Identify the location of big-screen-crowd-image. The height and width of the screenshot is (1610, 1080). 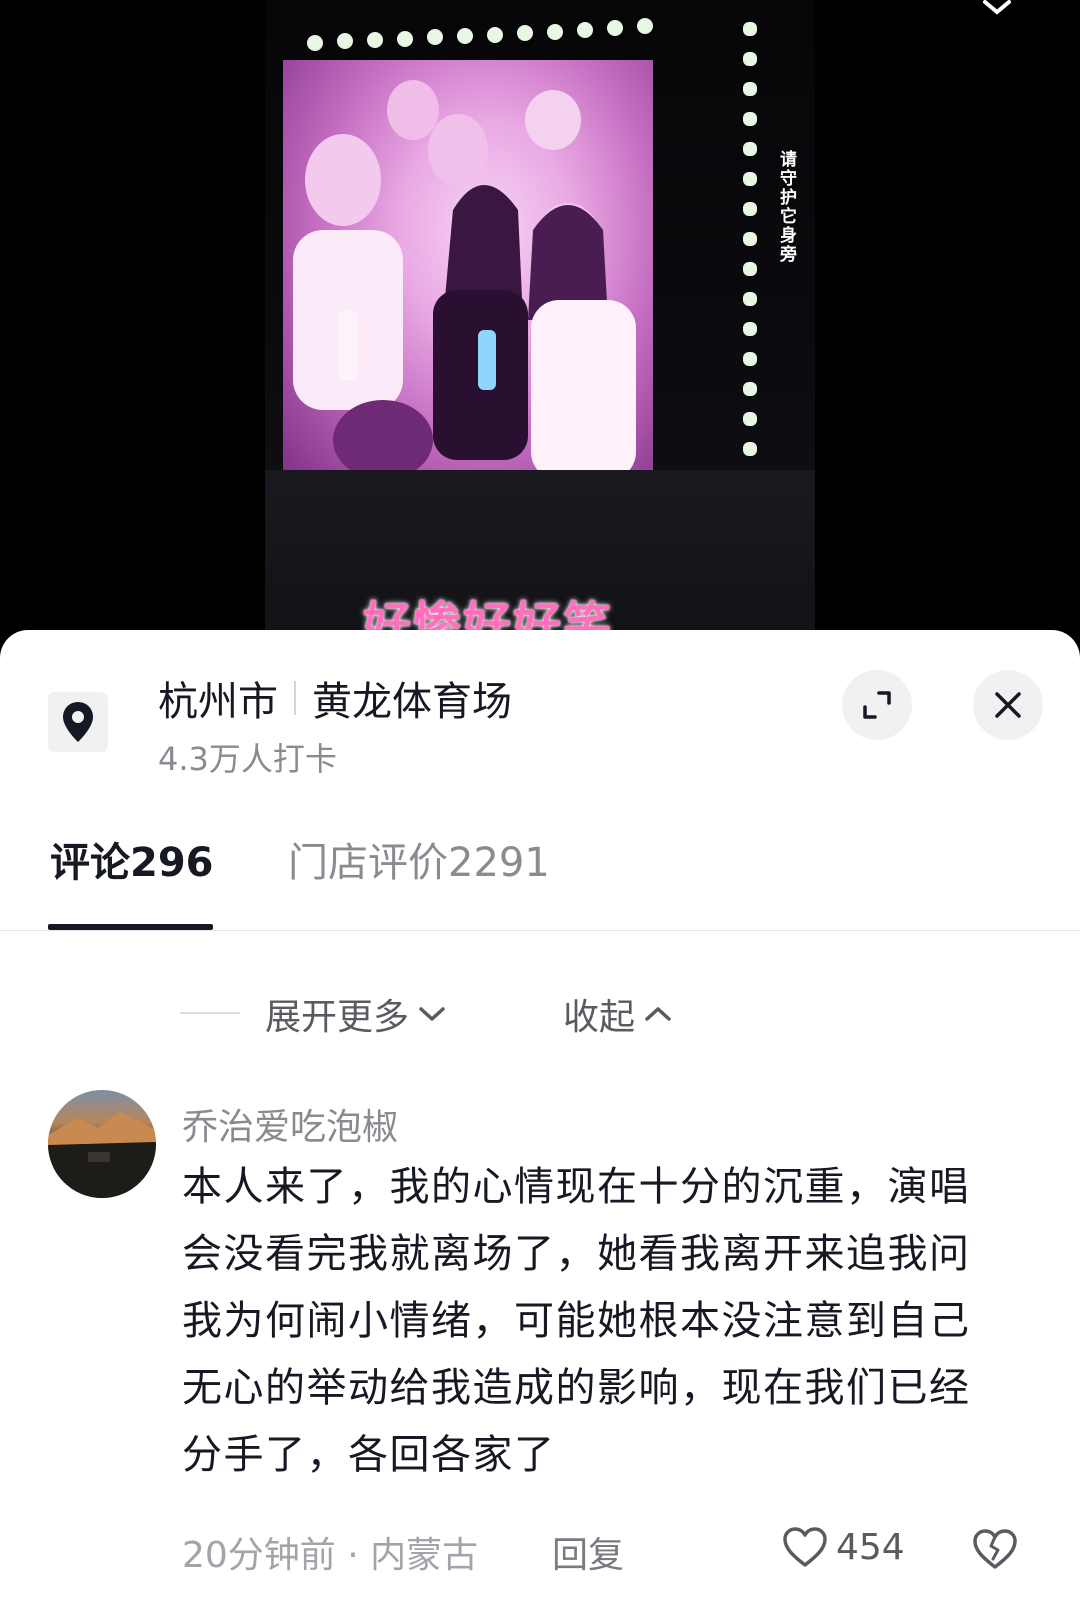
(468, 272).